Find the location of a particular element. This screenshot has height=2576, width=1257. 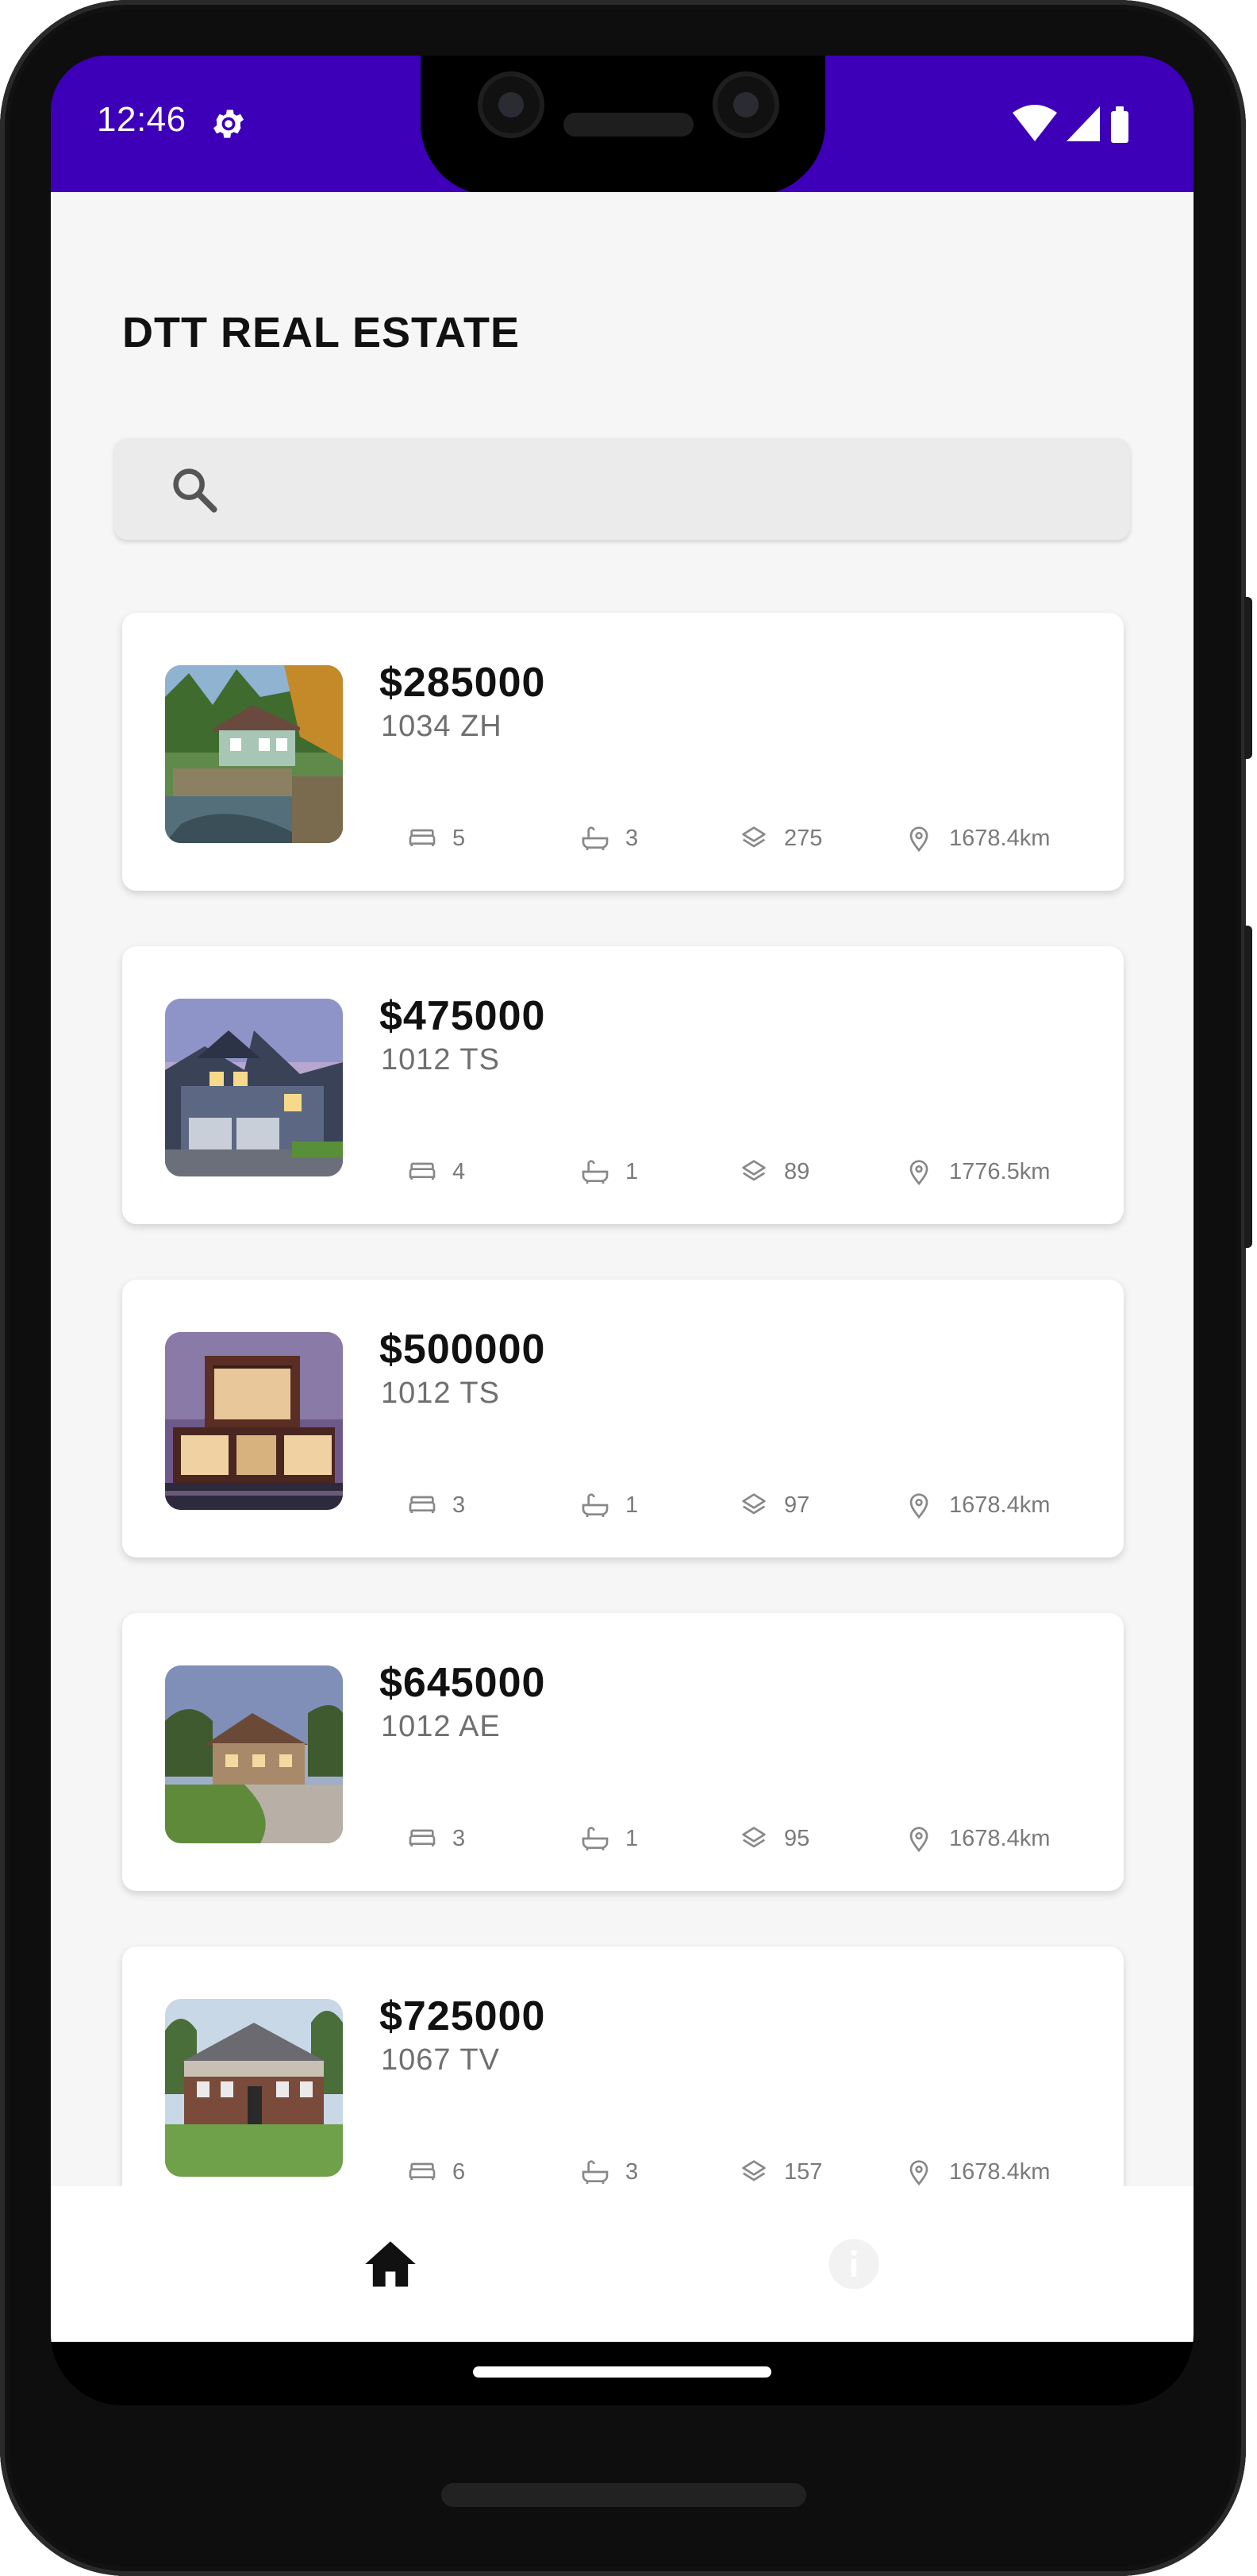

bedrooms-stat: 4 is located at coordinates (436, 1171).